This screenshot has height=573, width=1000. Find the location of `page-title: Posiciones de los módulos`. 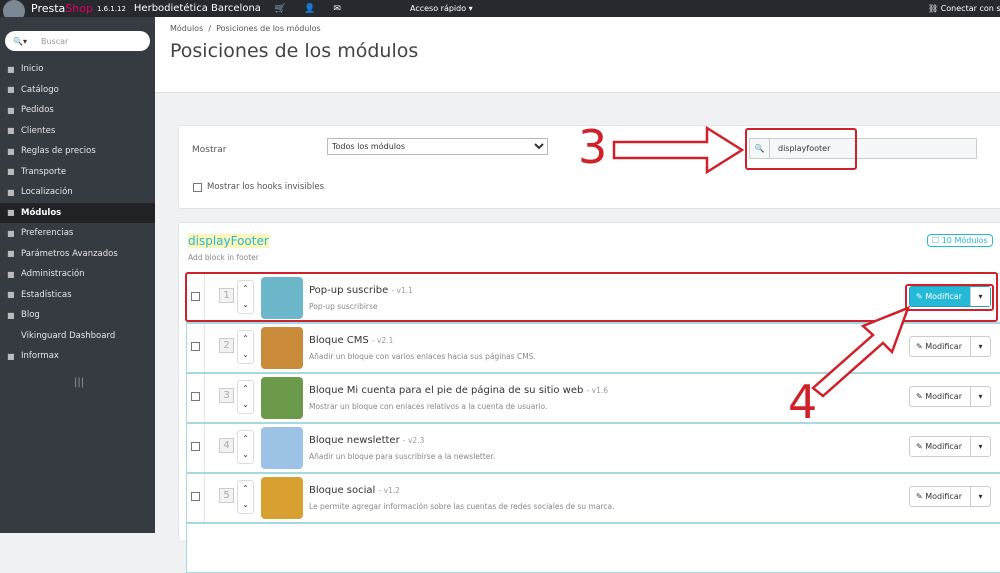

page-title: Posiciones de los módulos is located at coordinates (294, 51).